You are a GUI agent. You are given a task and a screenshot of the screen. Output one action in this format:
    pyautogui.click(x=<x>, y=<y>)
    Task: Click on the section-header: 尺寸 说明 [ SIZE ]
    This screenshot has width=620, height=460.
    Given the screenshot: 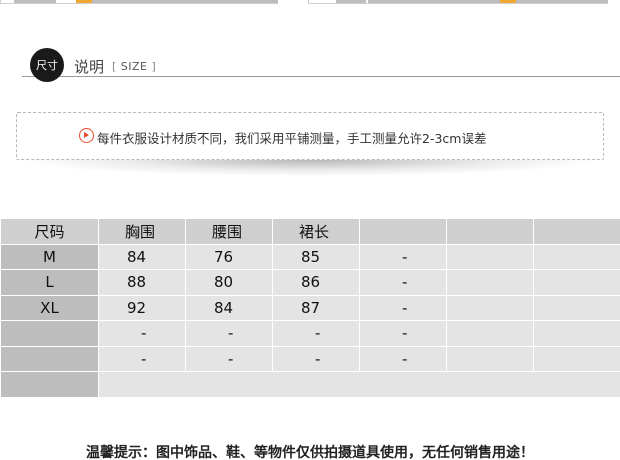 What is the action you would take?
    pyautogui.click(x=321, y=68)
    